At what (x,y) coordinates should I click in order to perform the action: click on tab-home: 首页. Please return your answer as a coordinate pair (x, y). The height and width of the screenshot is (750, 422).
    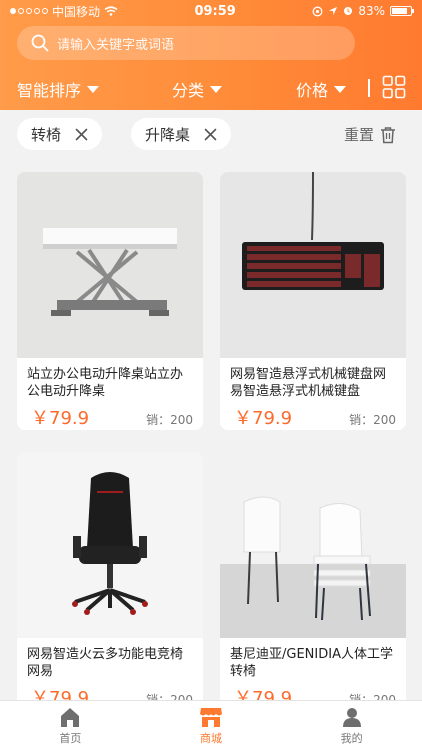
    Looking at the image, I should click on (70, 726).